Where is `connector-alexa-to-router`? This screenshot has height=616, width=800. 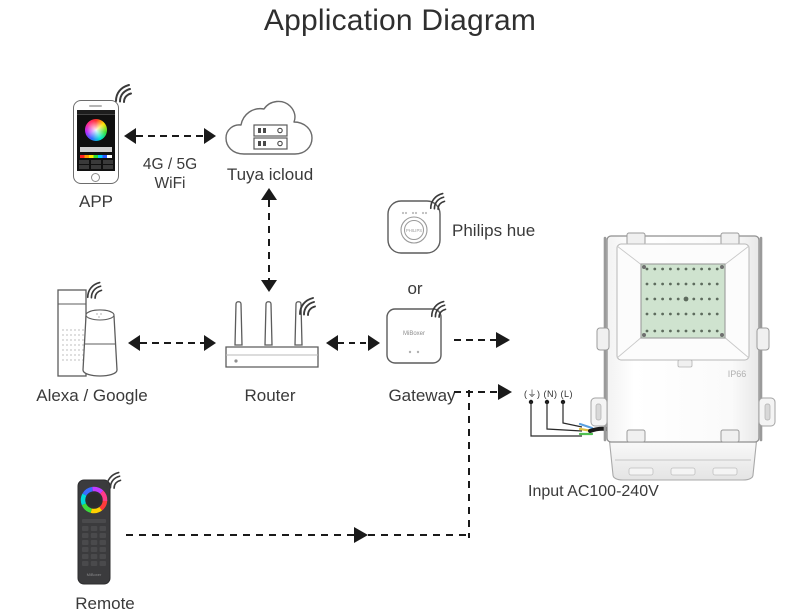
connector-alexa-to-router is located at coordinates (172, 343).